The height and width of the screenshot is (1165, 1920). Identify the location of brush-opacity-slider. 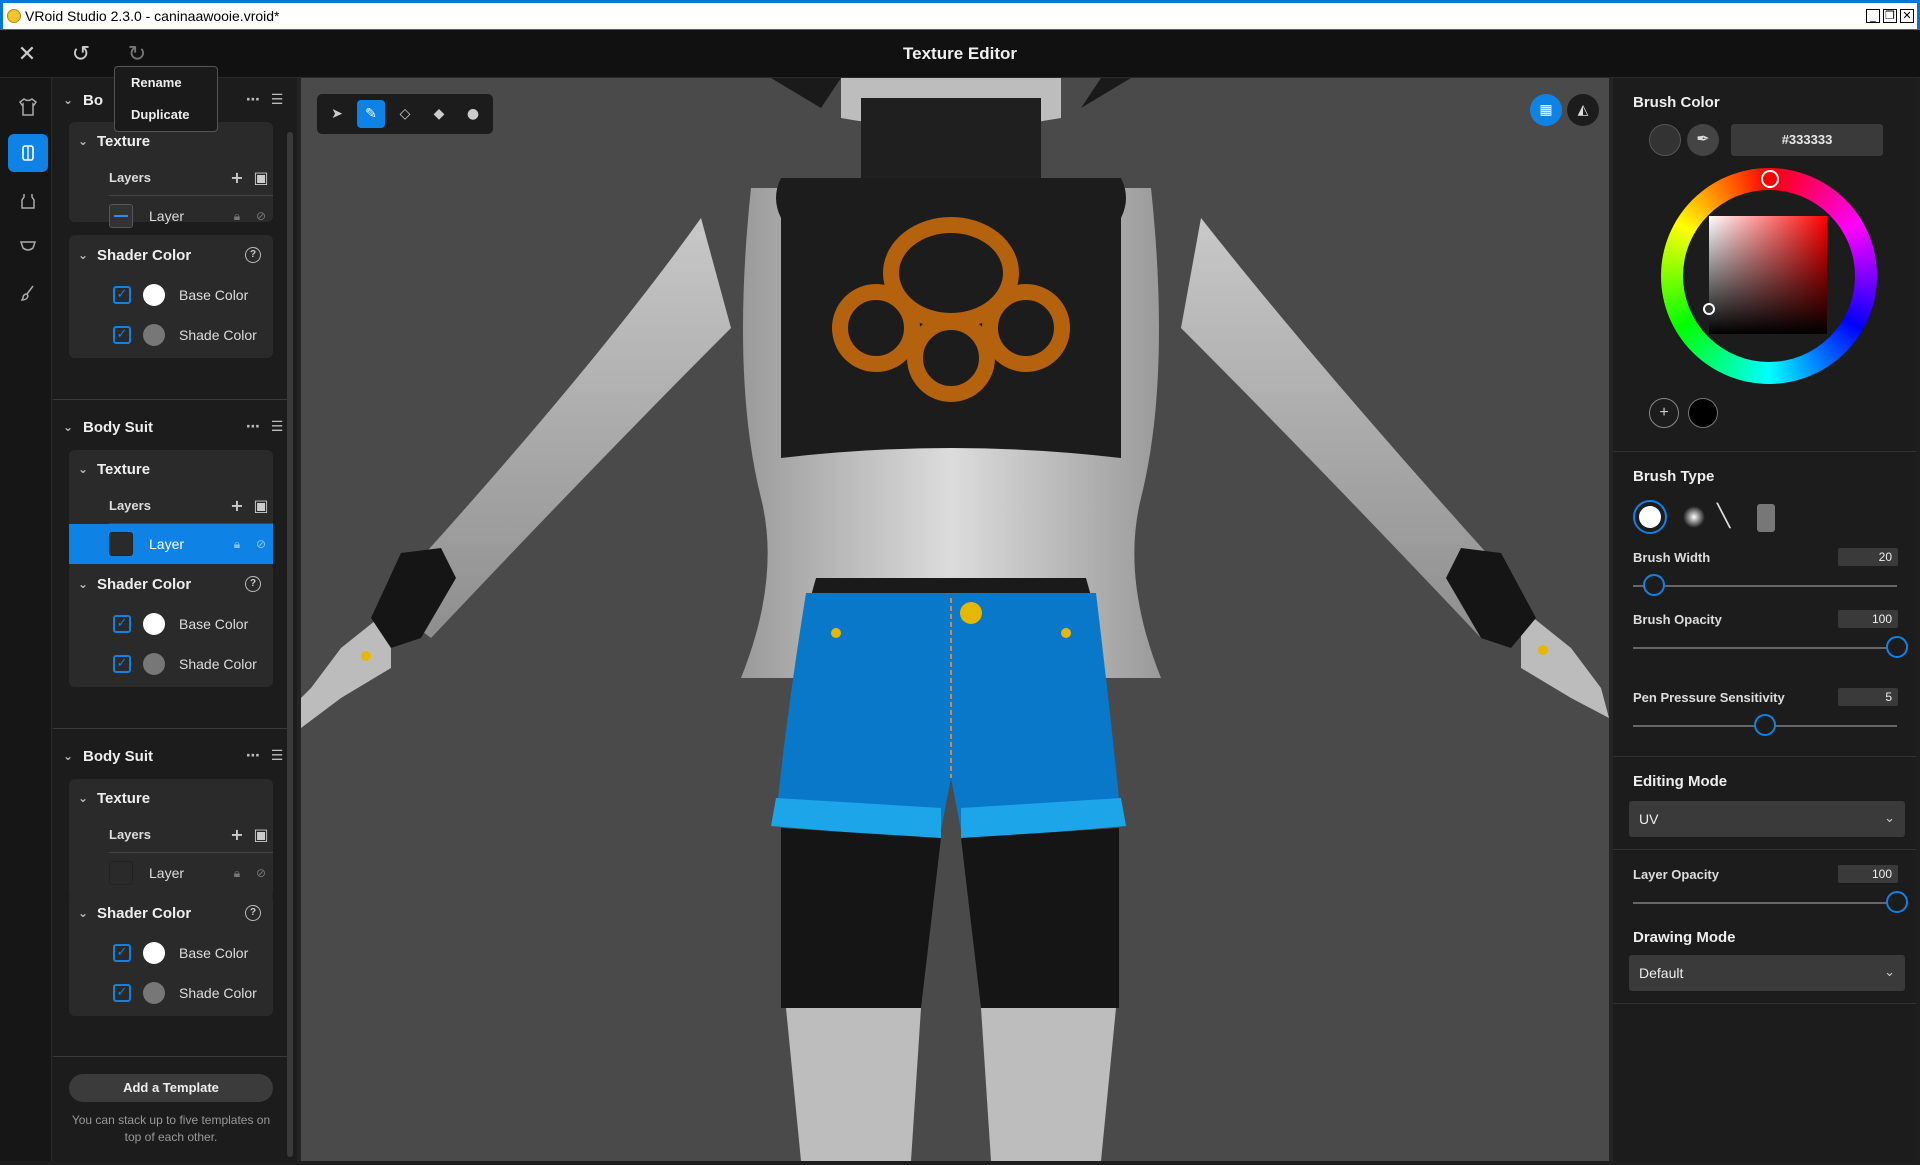
(1770, 647).